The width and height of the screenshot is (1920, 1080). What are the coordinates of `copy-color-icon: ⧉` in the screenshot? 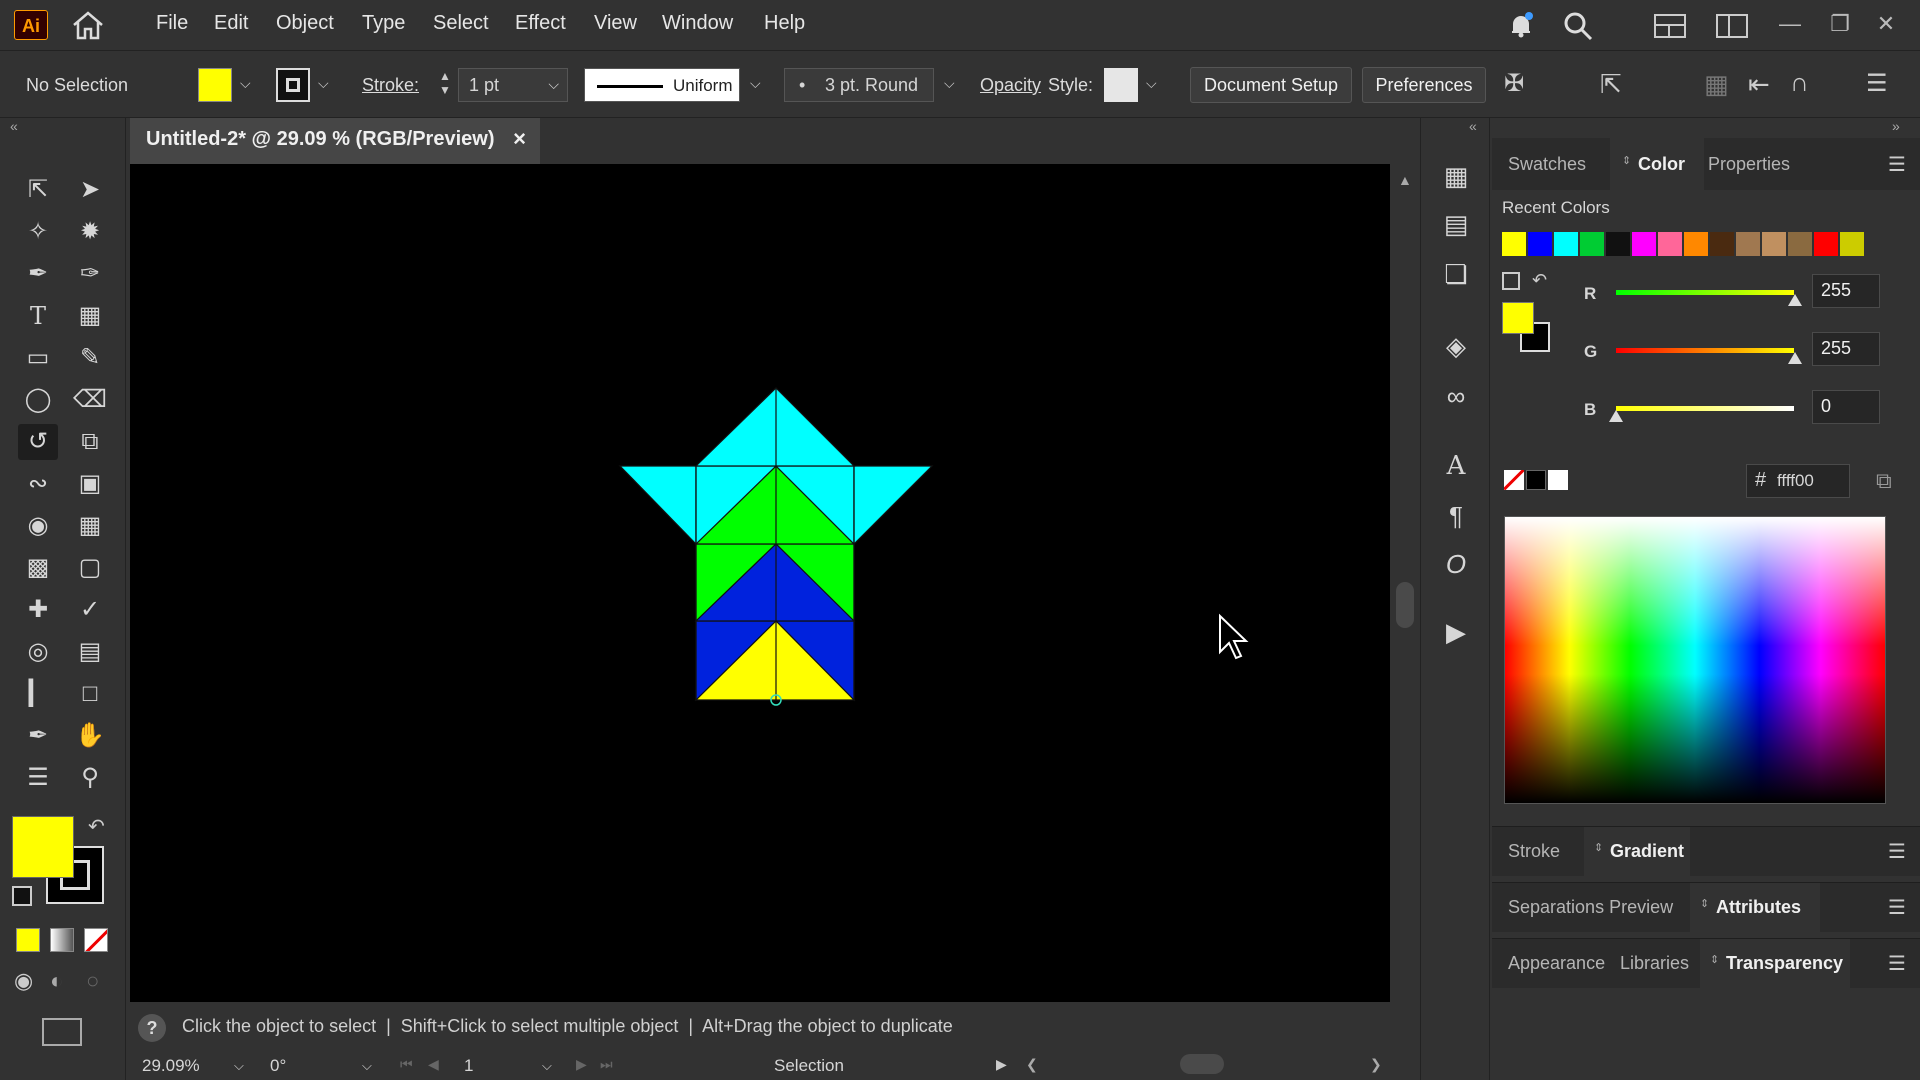 It's located at (1884, 481).